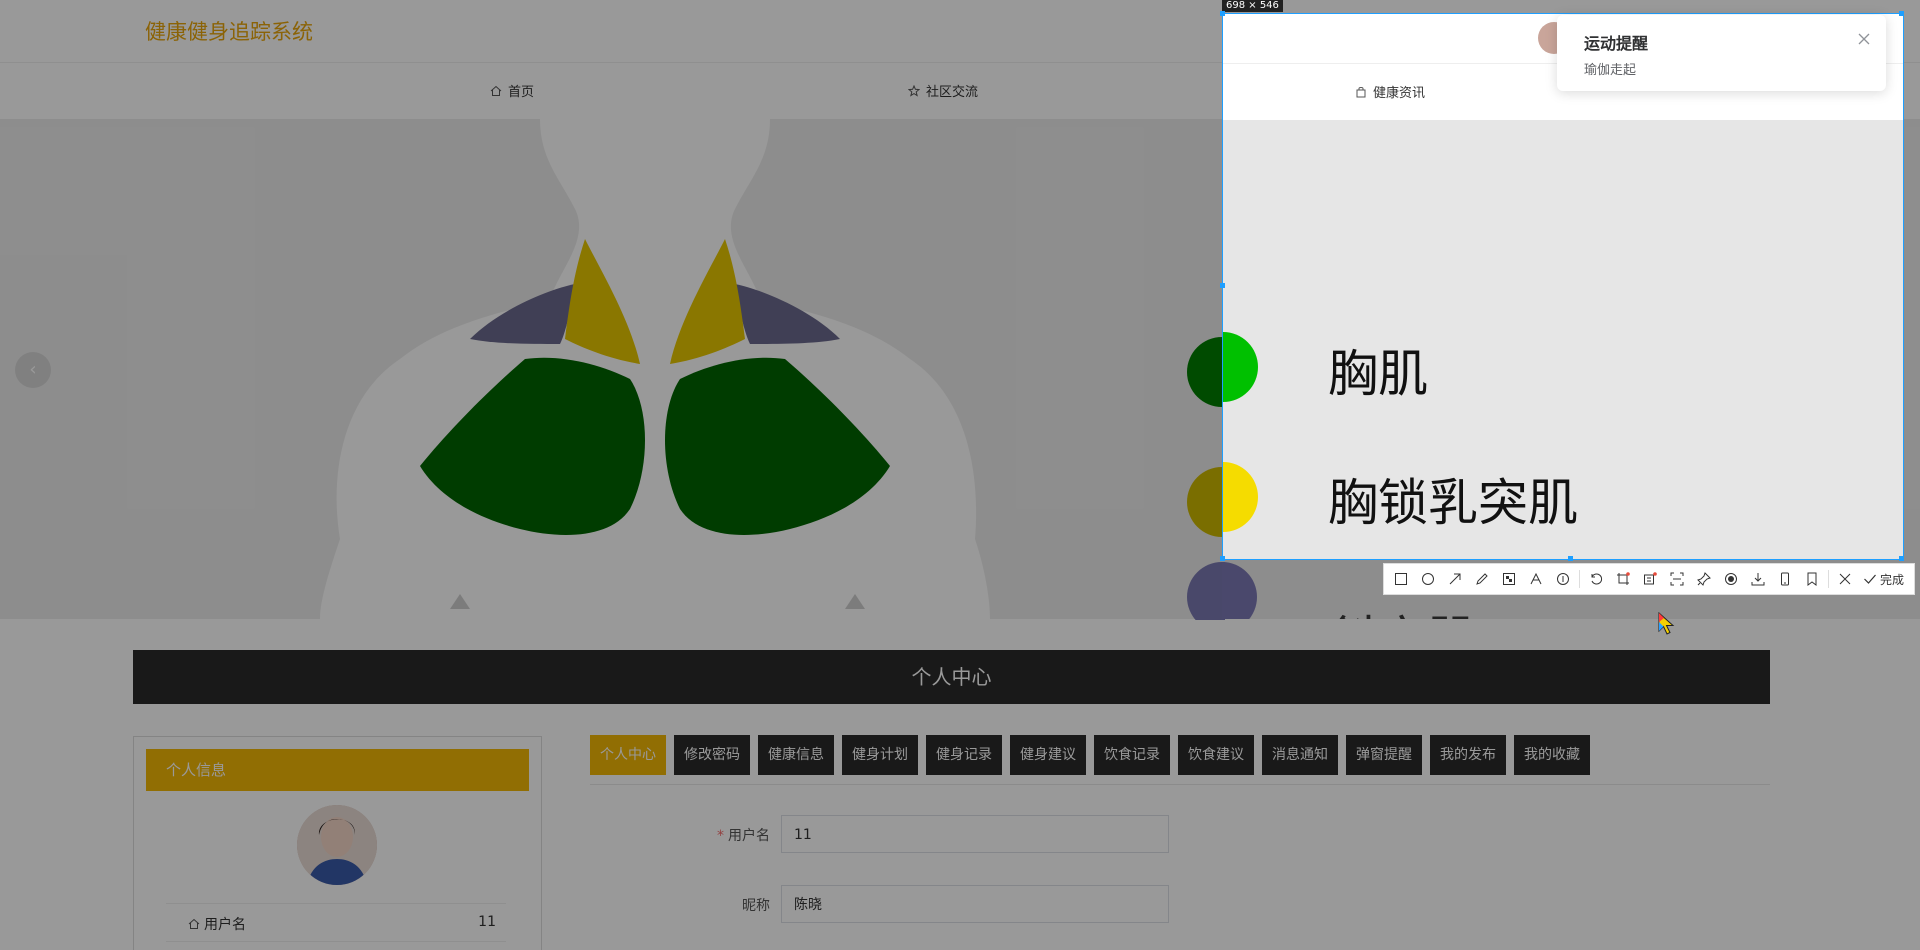  I want to click on done-button: 完成, so click(1883, 579).